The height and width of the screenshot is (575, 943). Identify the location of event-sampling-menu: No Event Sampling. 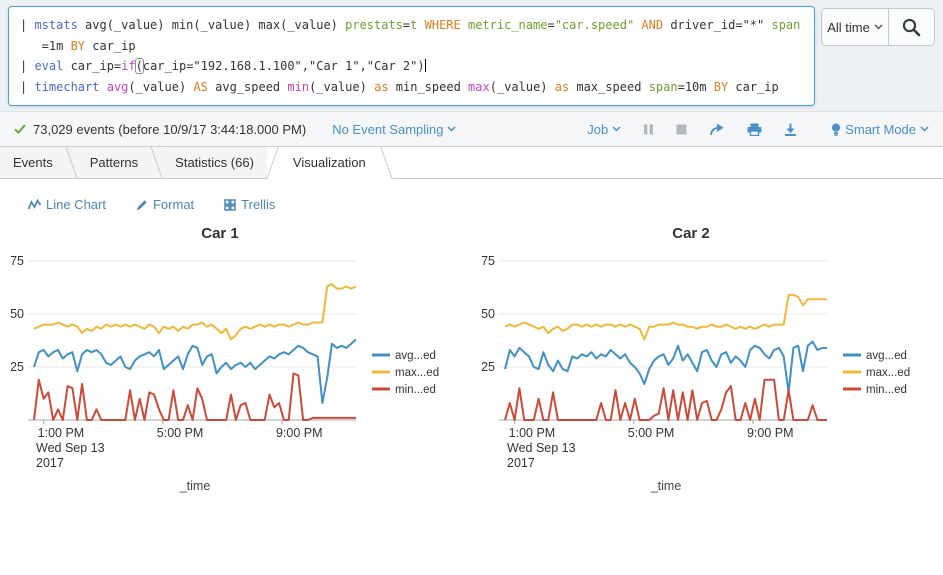
(394, 129).